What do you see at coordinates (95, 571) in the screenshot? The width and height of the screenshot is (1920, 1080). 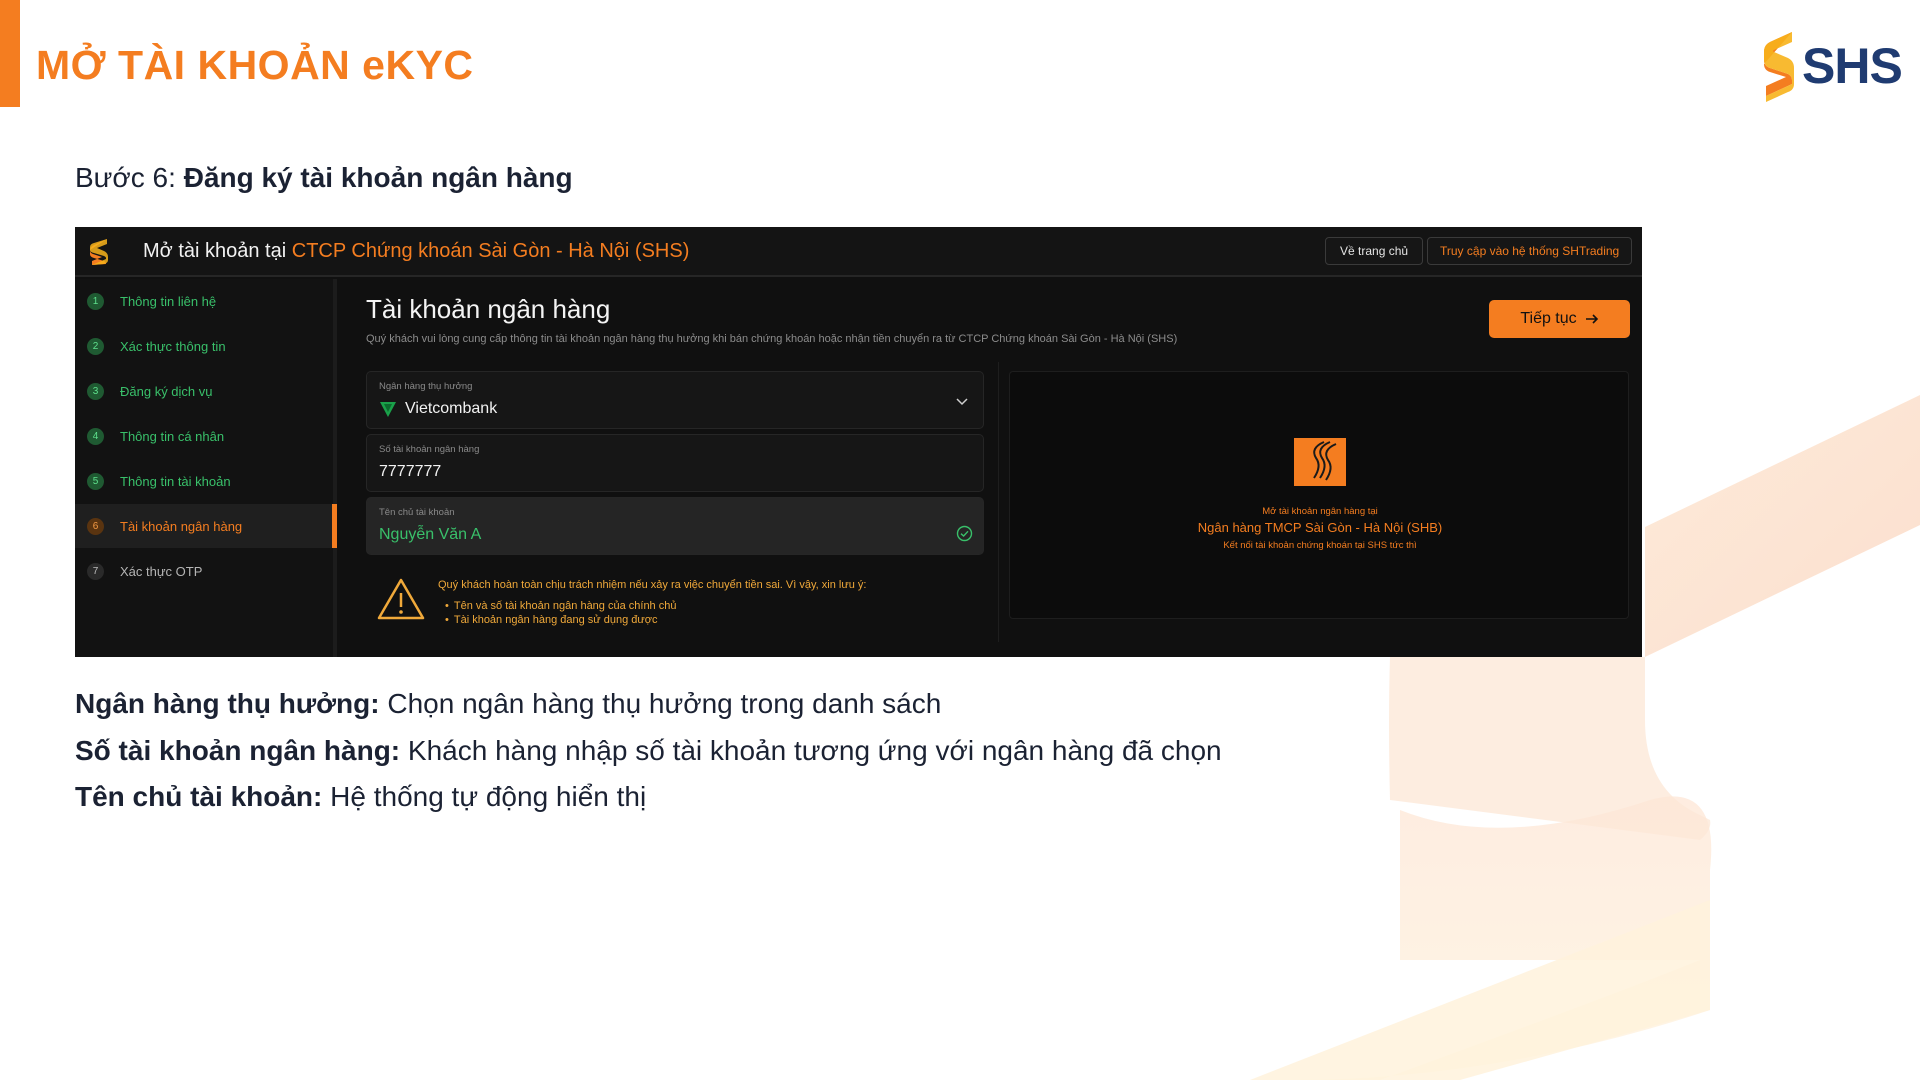 I see `step-number: 7` at bounding box center [95, 571].